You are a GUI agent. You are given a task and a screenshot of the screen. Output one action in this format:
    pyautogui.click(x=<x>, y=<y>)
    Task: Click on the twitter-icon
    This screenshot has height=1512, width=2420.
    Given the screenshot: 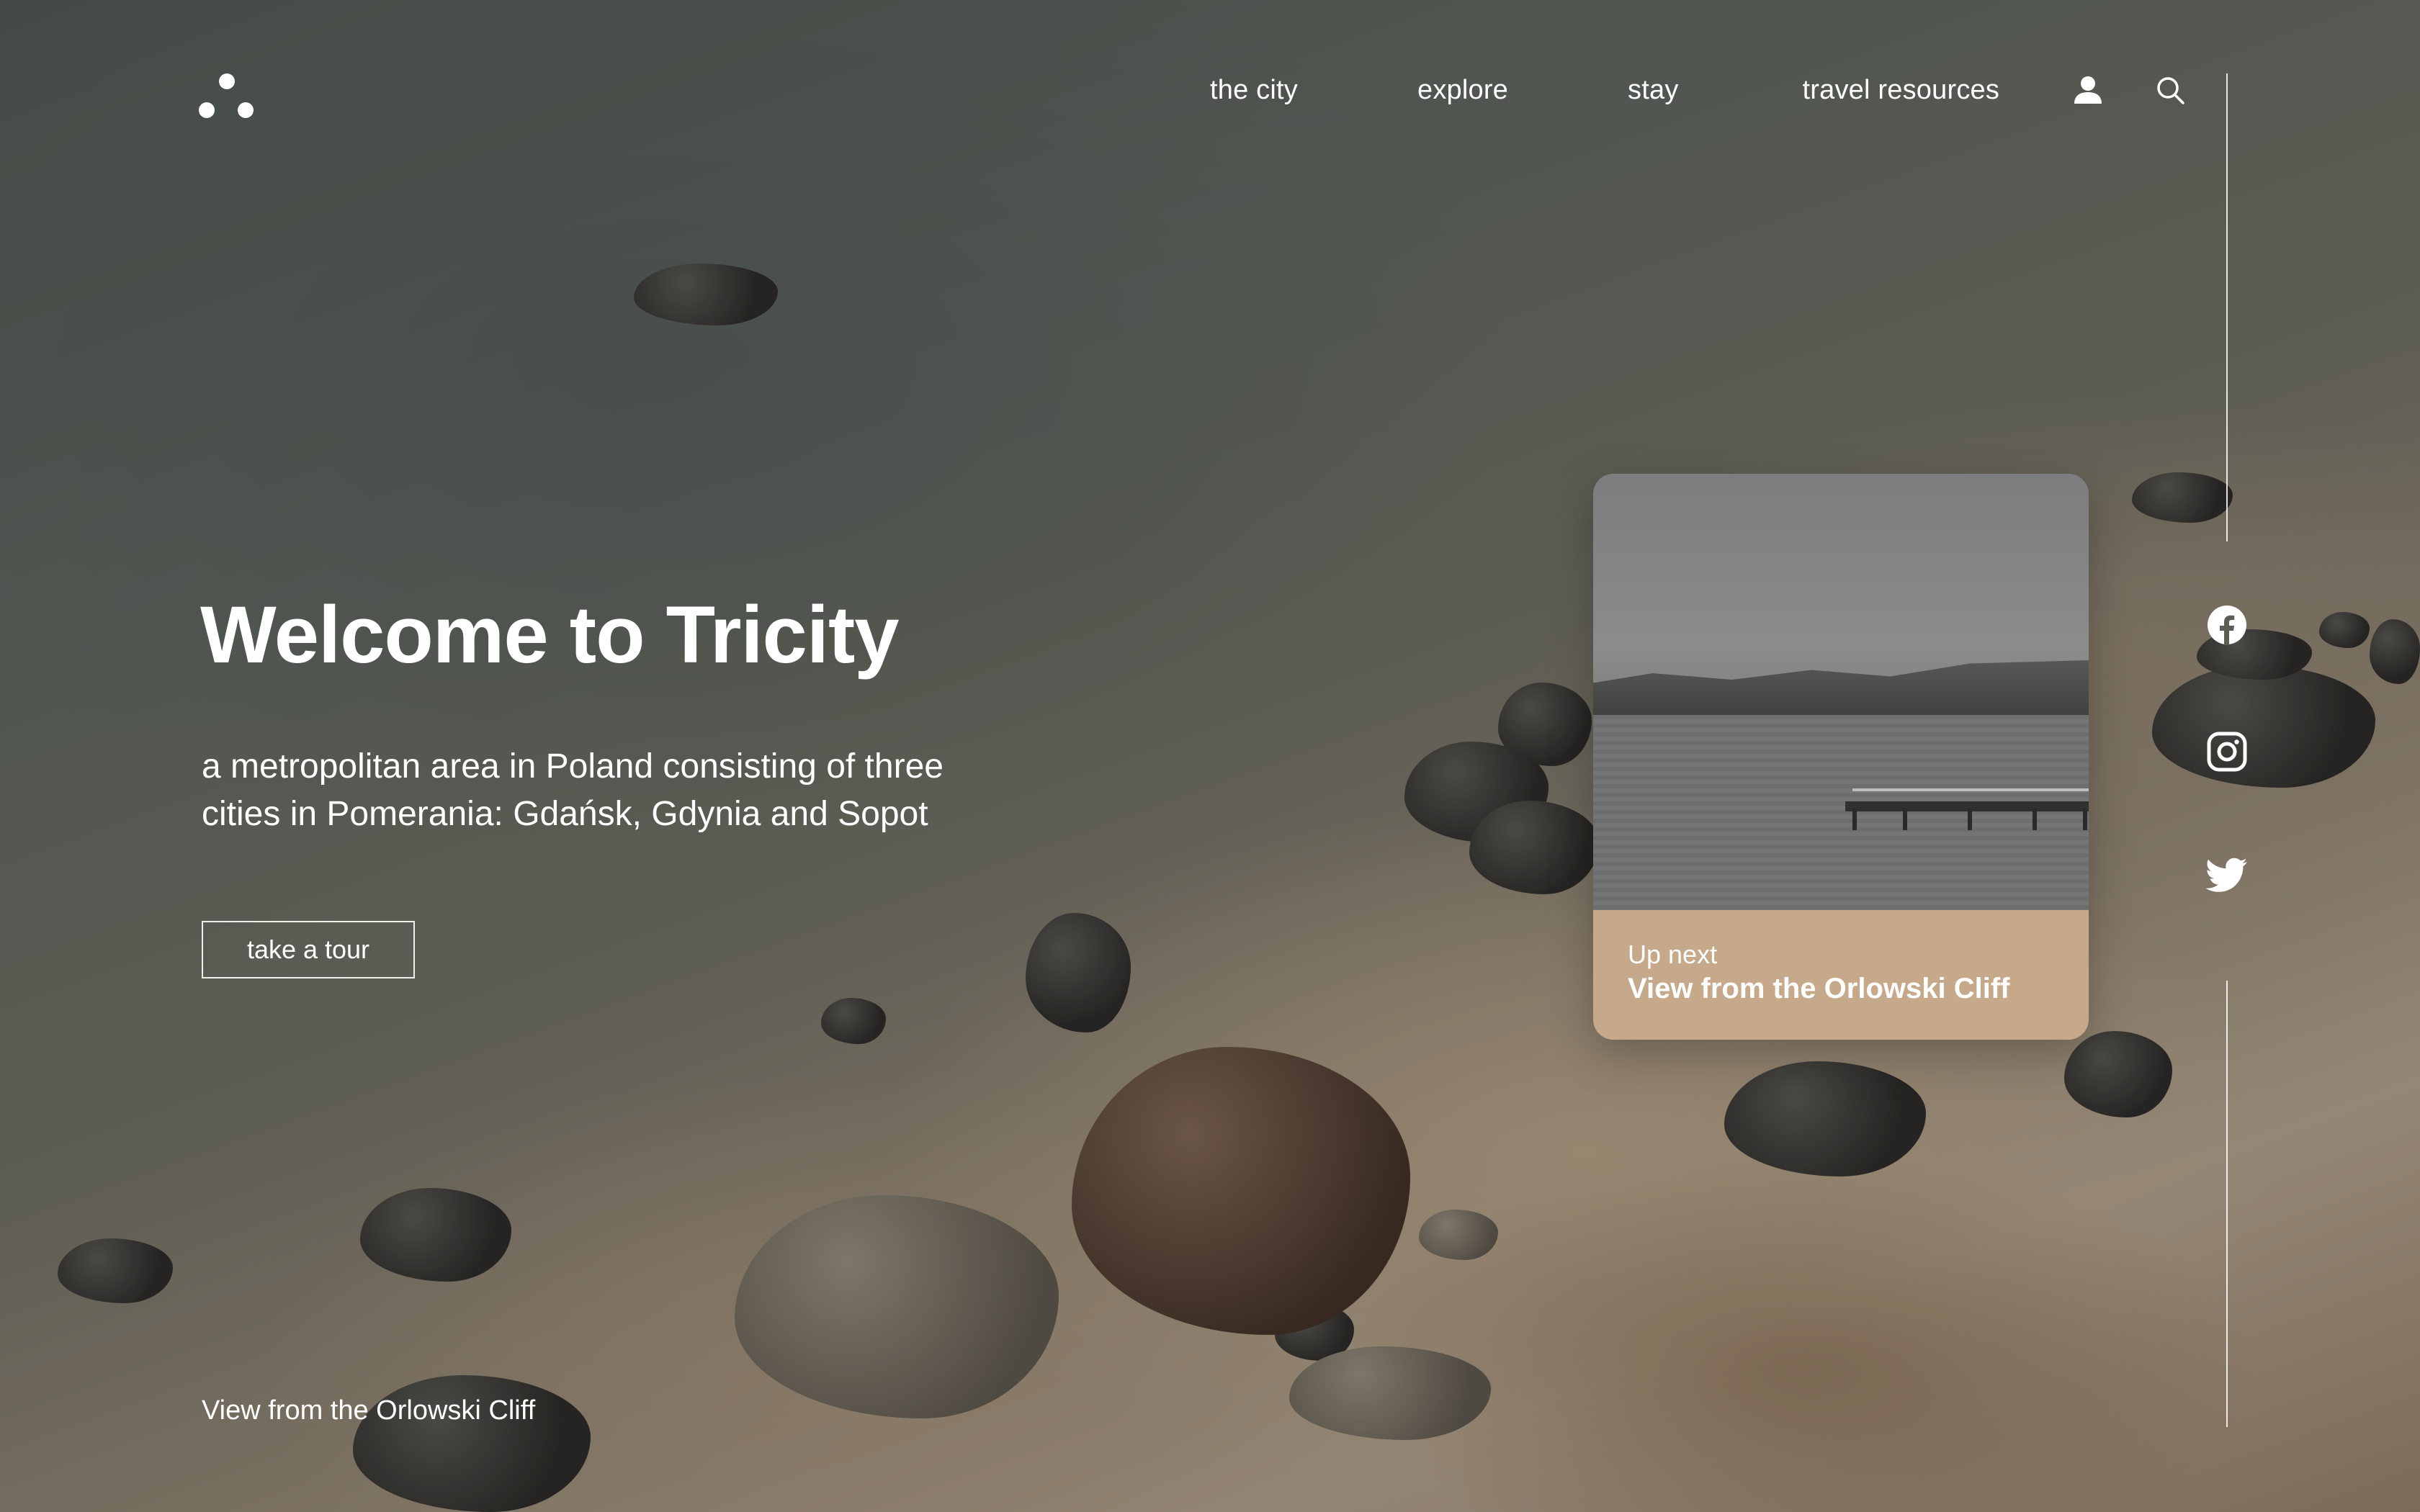 What is the action you would take?
    pyautogui.click(x=2227, y=875)
    